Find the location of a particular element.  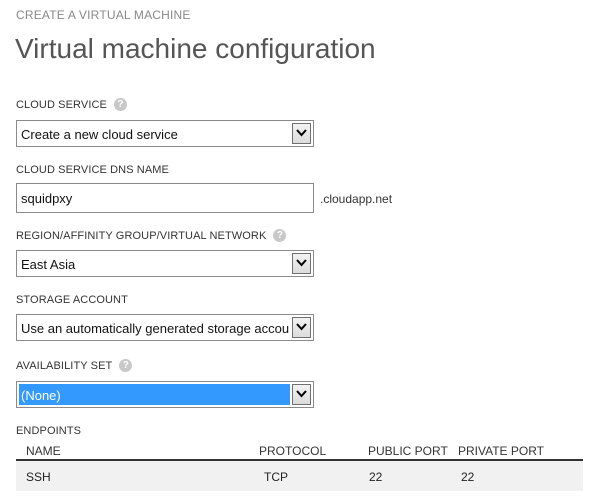

wizard-step-title: CREATE A VIRTUAL MACHINE is located at coordinates (103, 15).